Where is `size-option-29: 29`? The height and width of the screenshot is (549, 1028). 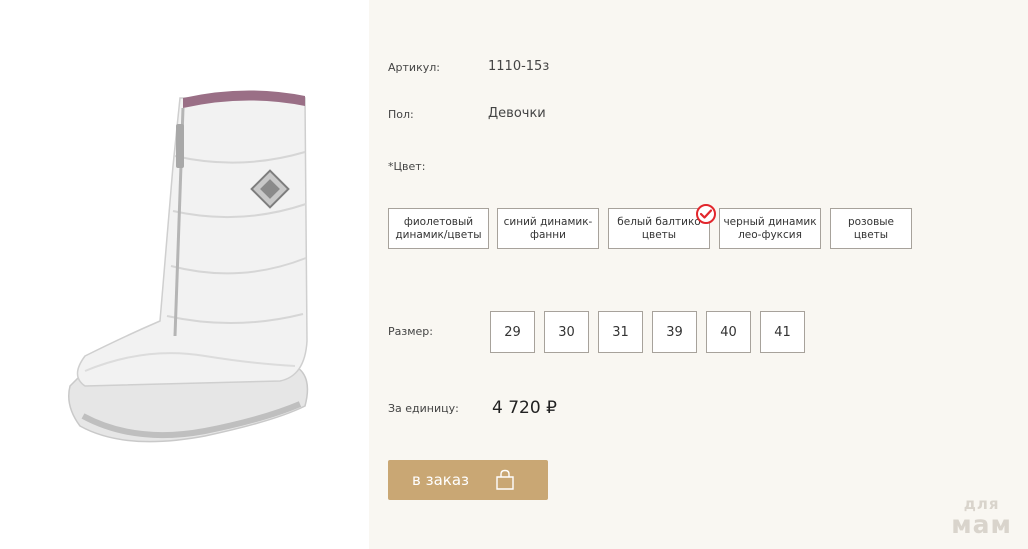
size-option-29: 29 is located at coordinates (512, 332).